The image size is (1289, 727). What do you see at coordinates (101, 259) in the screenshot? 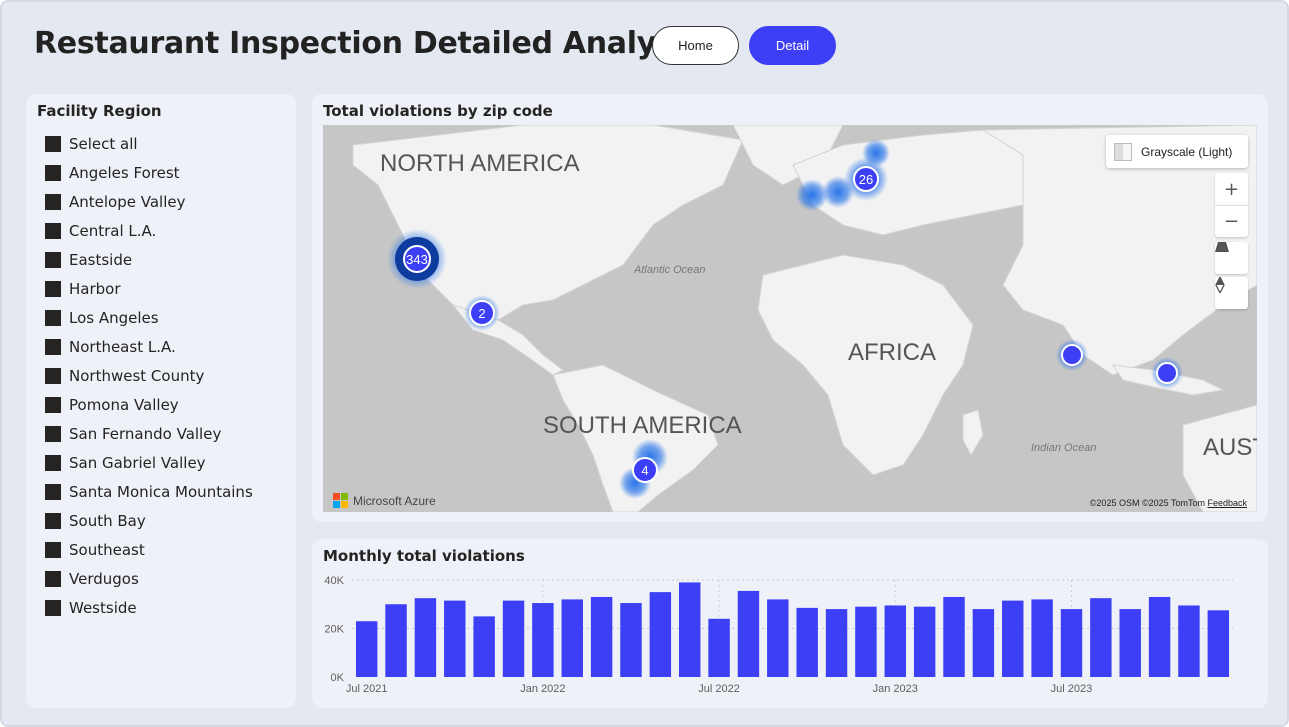
I see `slicer-item-label: Eastside` at bounding box center [101, 259].